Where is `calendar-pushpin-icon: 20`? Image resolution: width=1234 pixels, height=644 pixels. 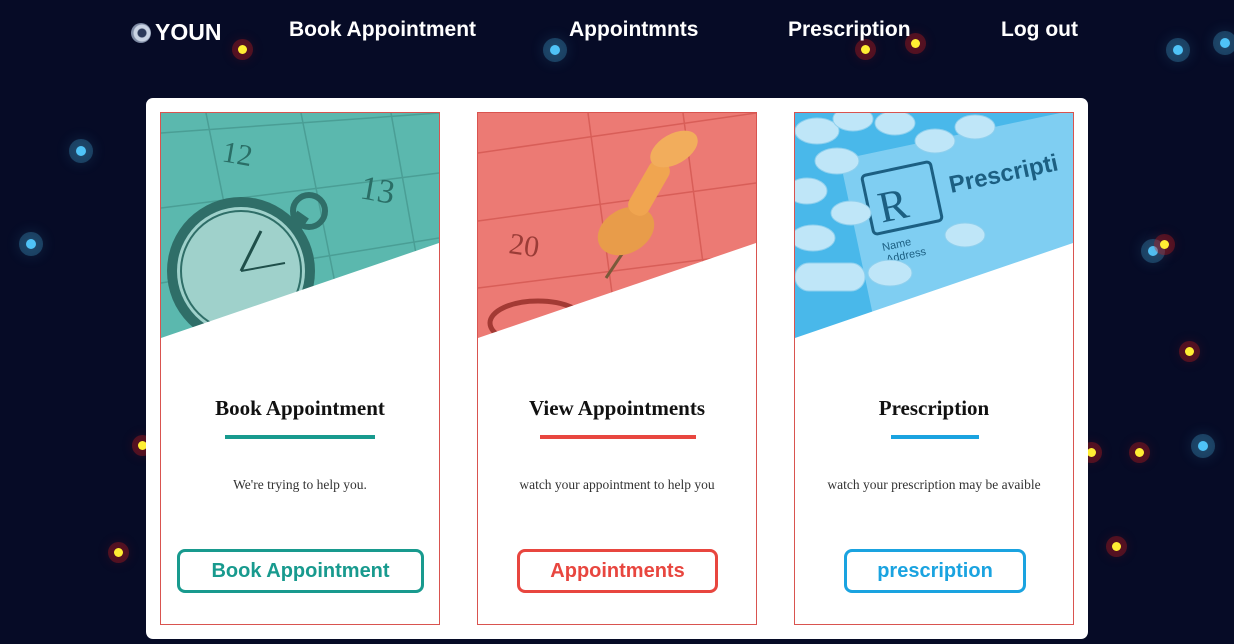 calendar-pushpin-icon: 20 is located at coordinates (617, 225).